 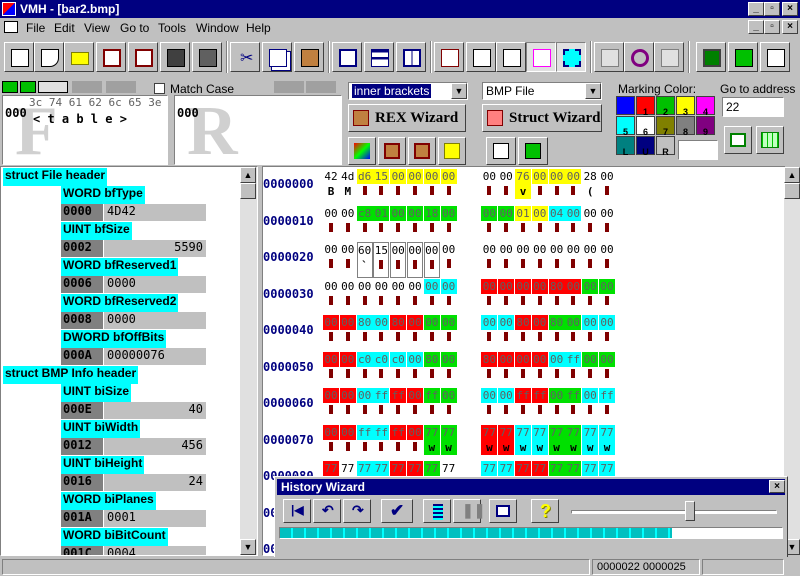 I want to click on marking-color-swatch: 7, so click(x=665, y=126).